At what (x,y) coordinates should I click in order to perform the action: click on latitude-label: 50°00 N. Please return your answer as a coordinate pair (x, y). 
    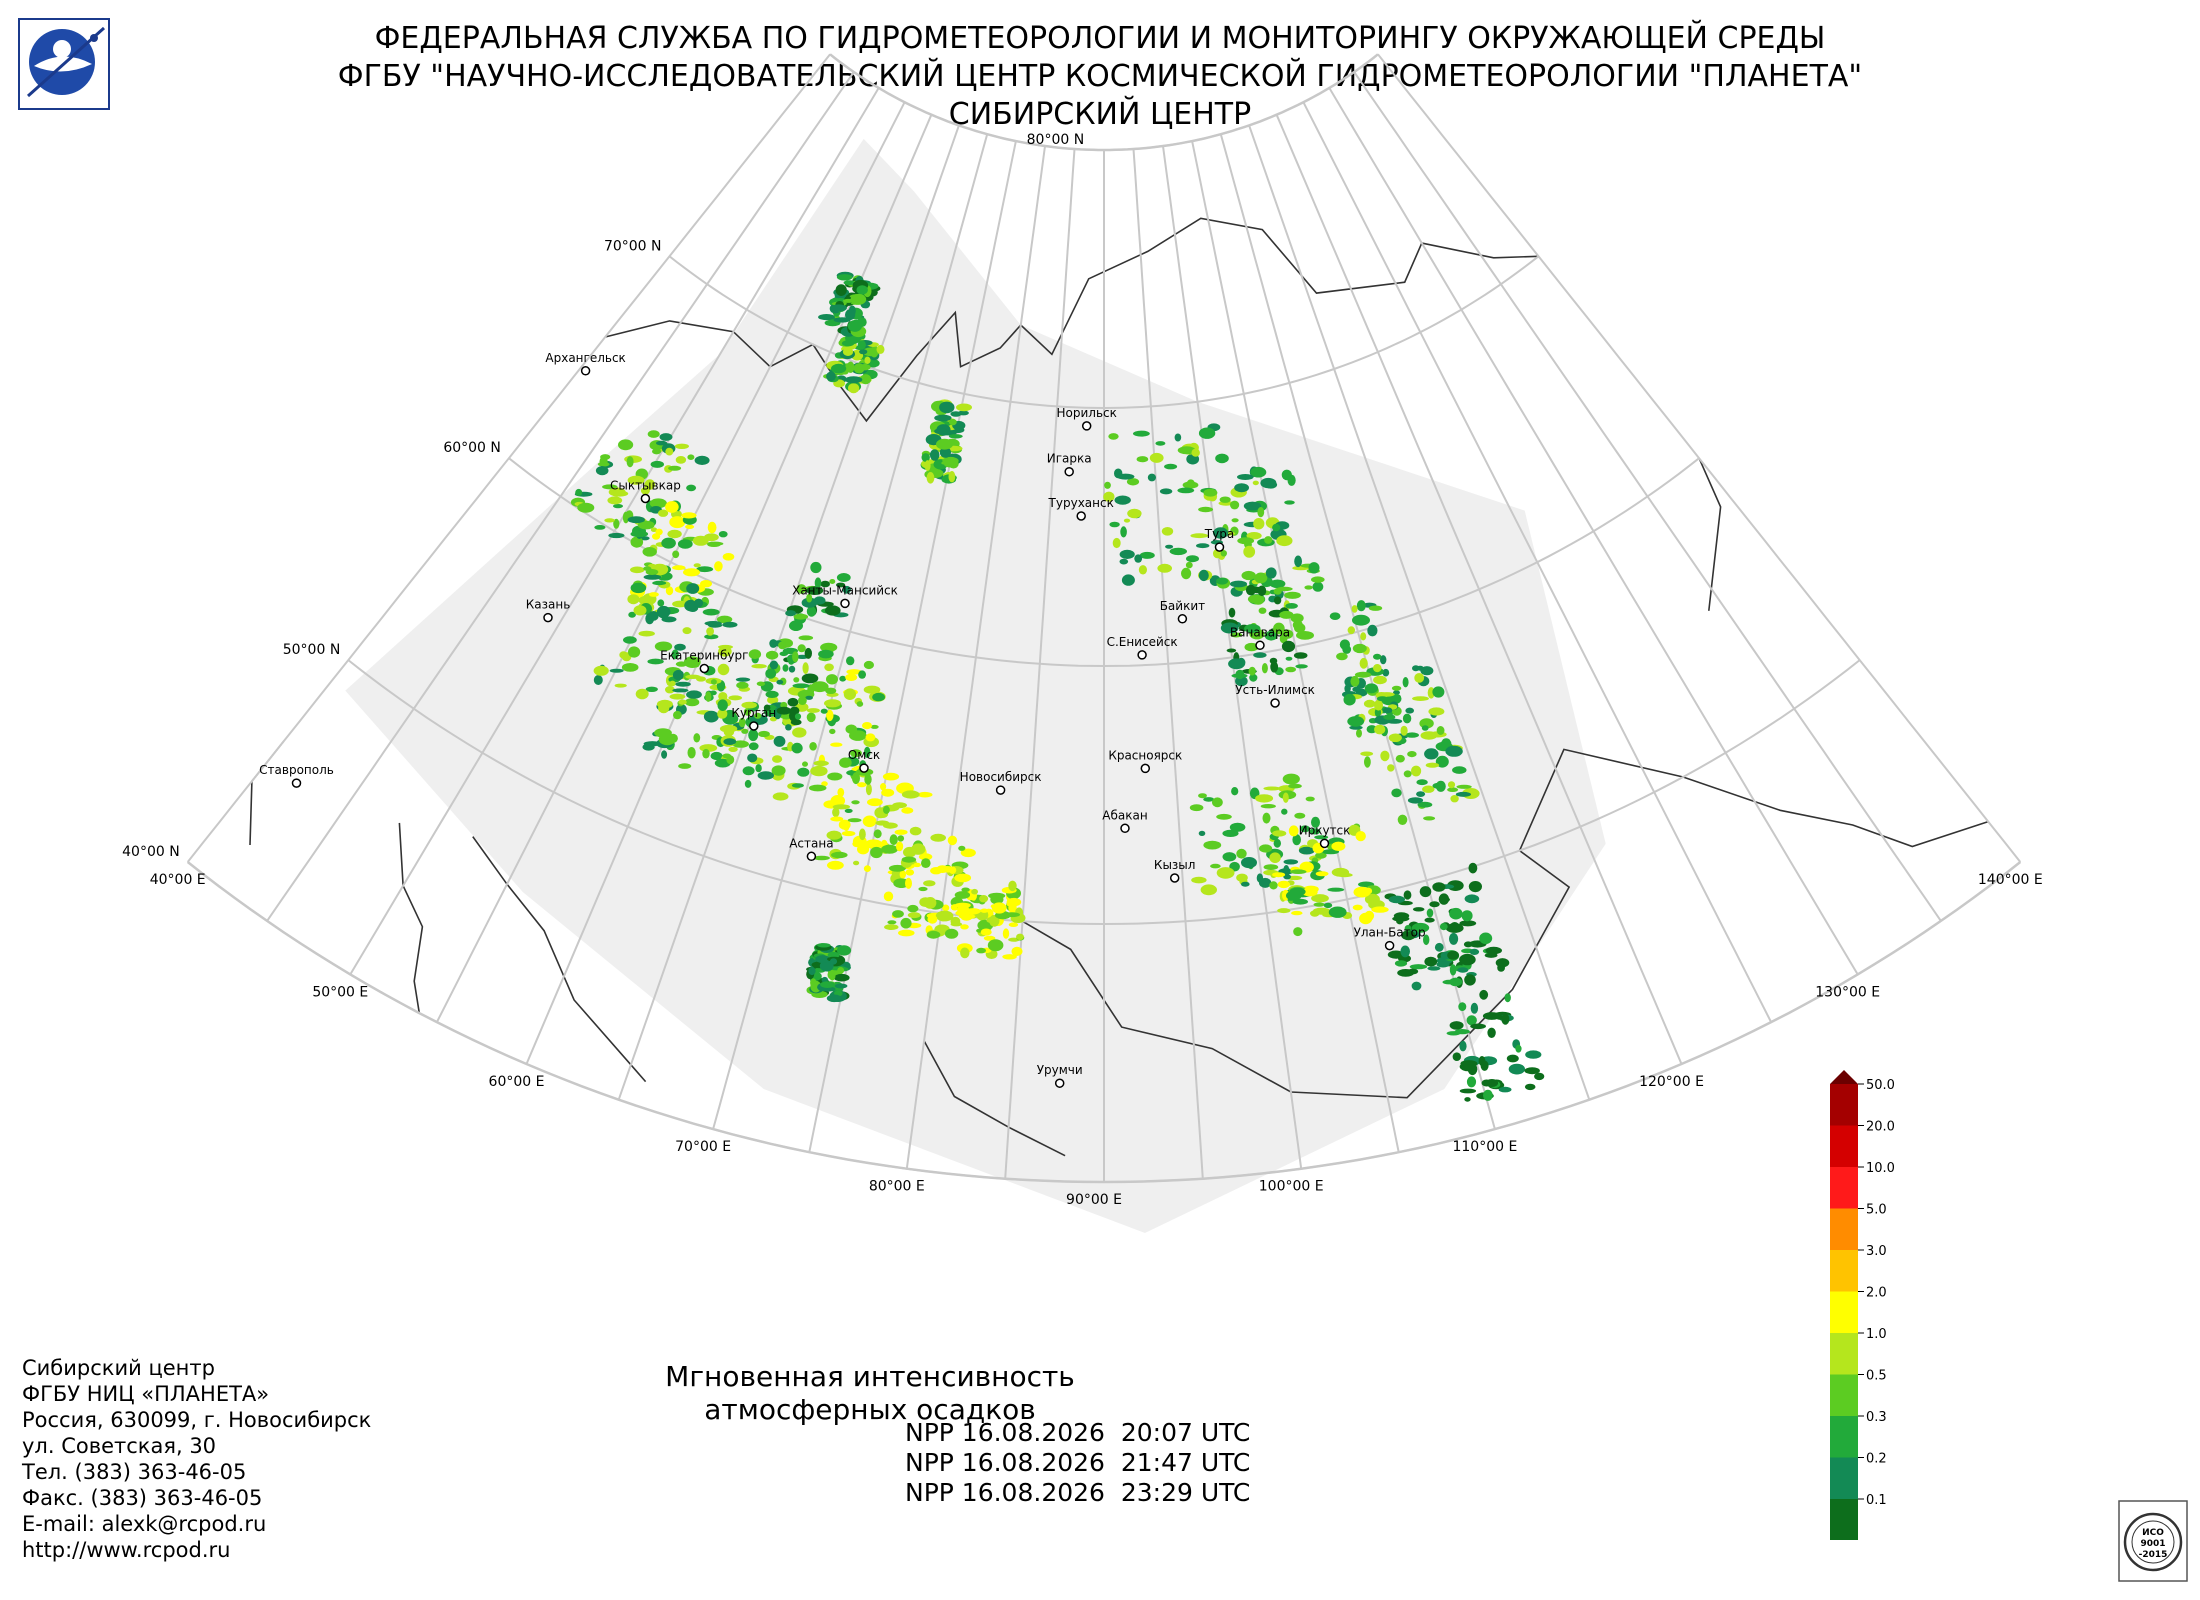
    Looking at the image, I should click on (312, 650).